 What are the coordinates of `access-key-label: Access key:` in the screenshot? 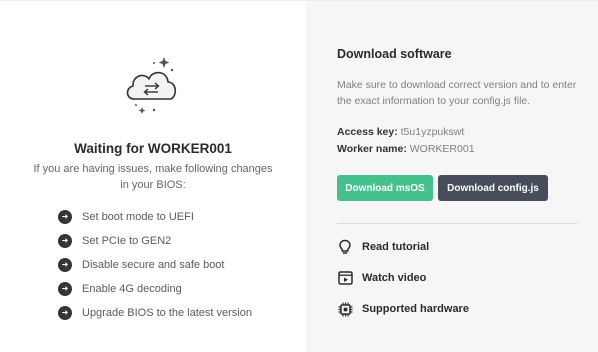 It's located at (367, 132).